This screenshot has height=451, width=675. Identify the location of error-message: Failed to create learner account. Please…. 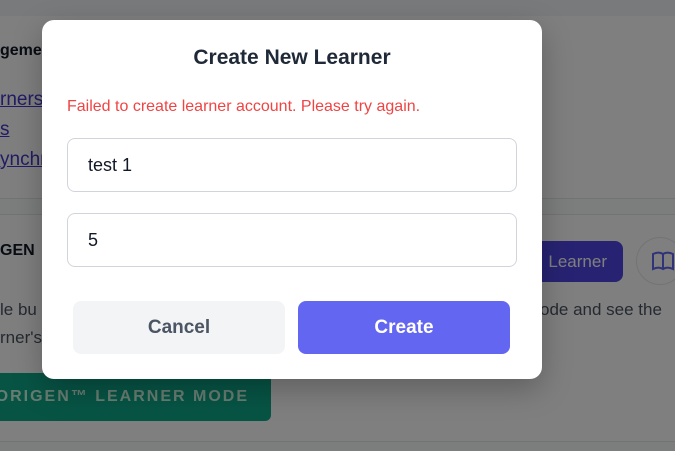
(244, 106).